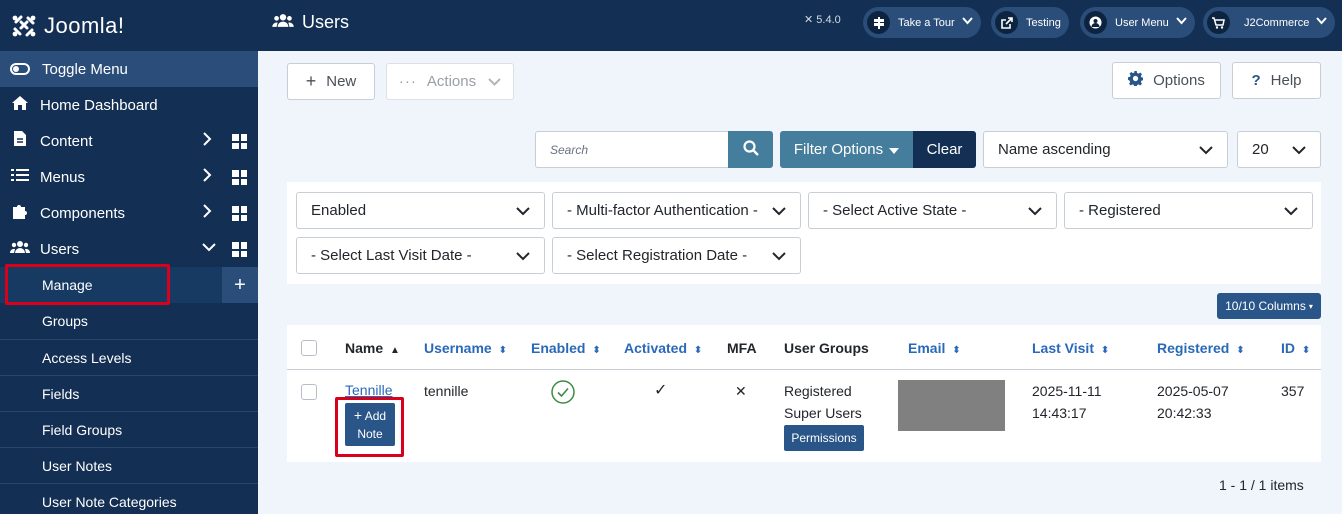 Image resolution: width=1342 pixels, height=514 pixels. What do you see at coordinates (1105, 149) in the screenshot?
I see `ordering-select: Name ascending` at bounding box center [1105, 149].